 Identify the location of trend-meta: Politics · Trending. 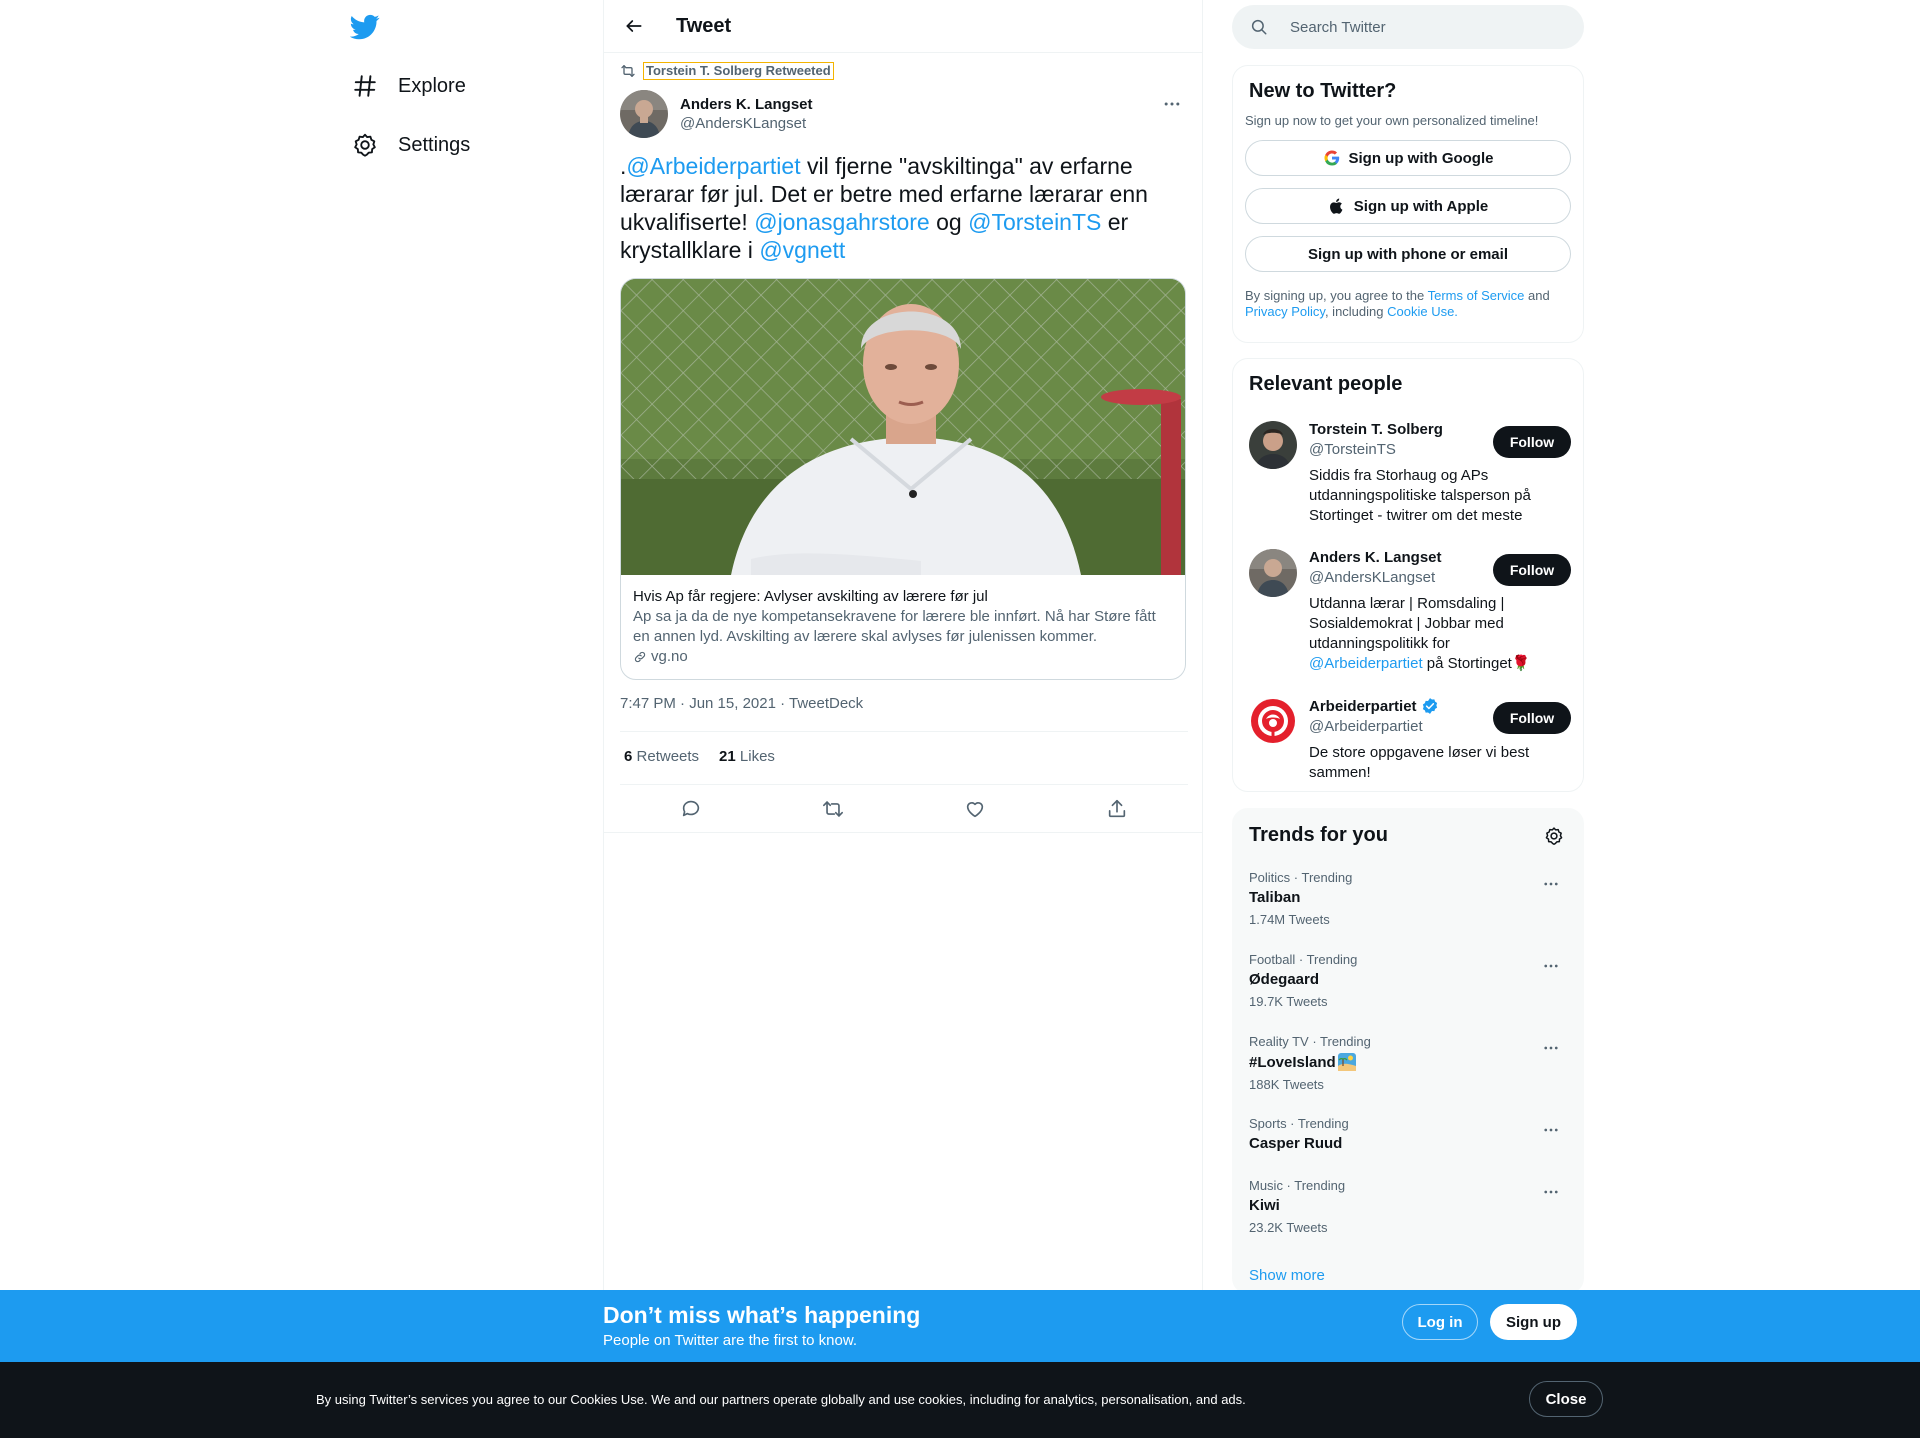
(1301, 877).